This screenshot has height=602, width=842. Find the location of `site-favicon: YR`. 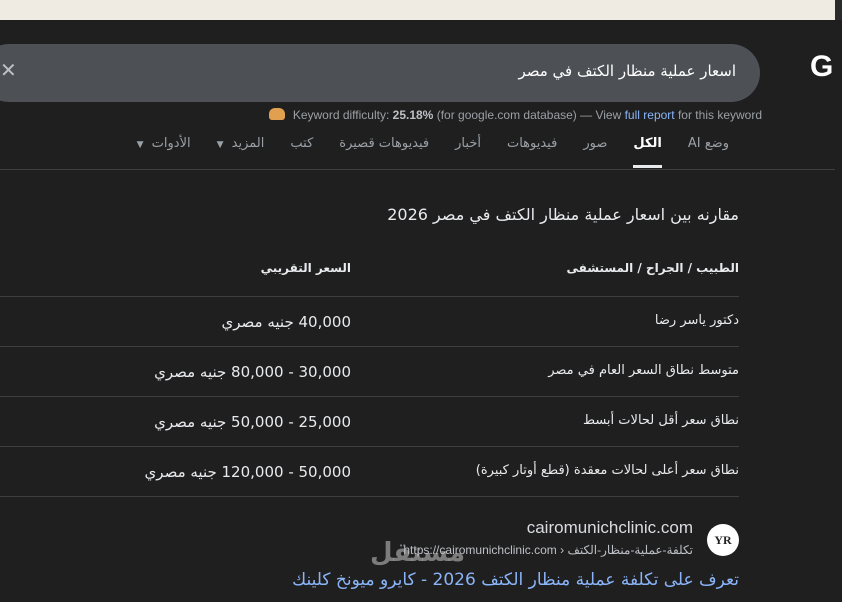

site-favicon: YR is located at coordinates (723, 540).